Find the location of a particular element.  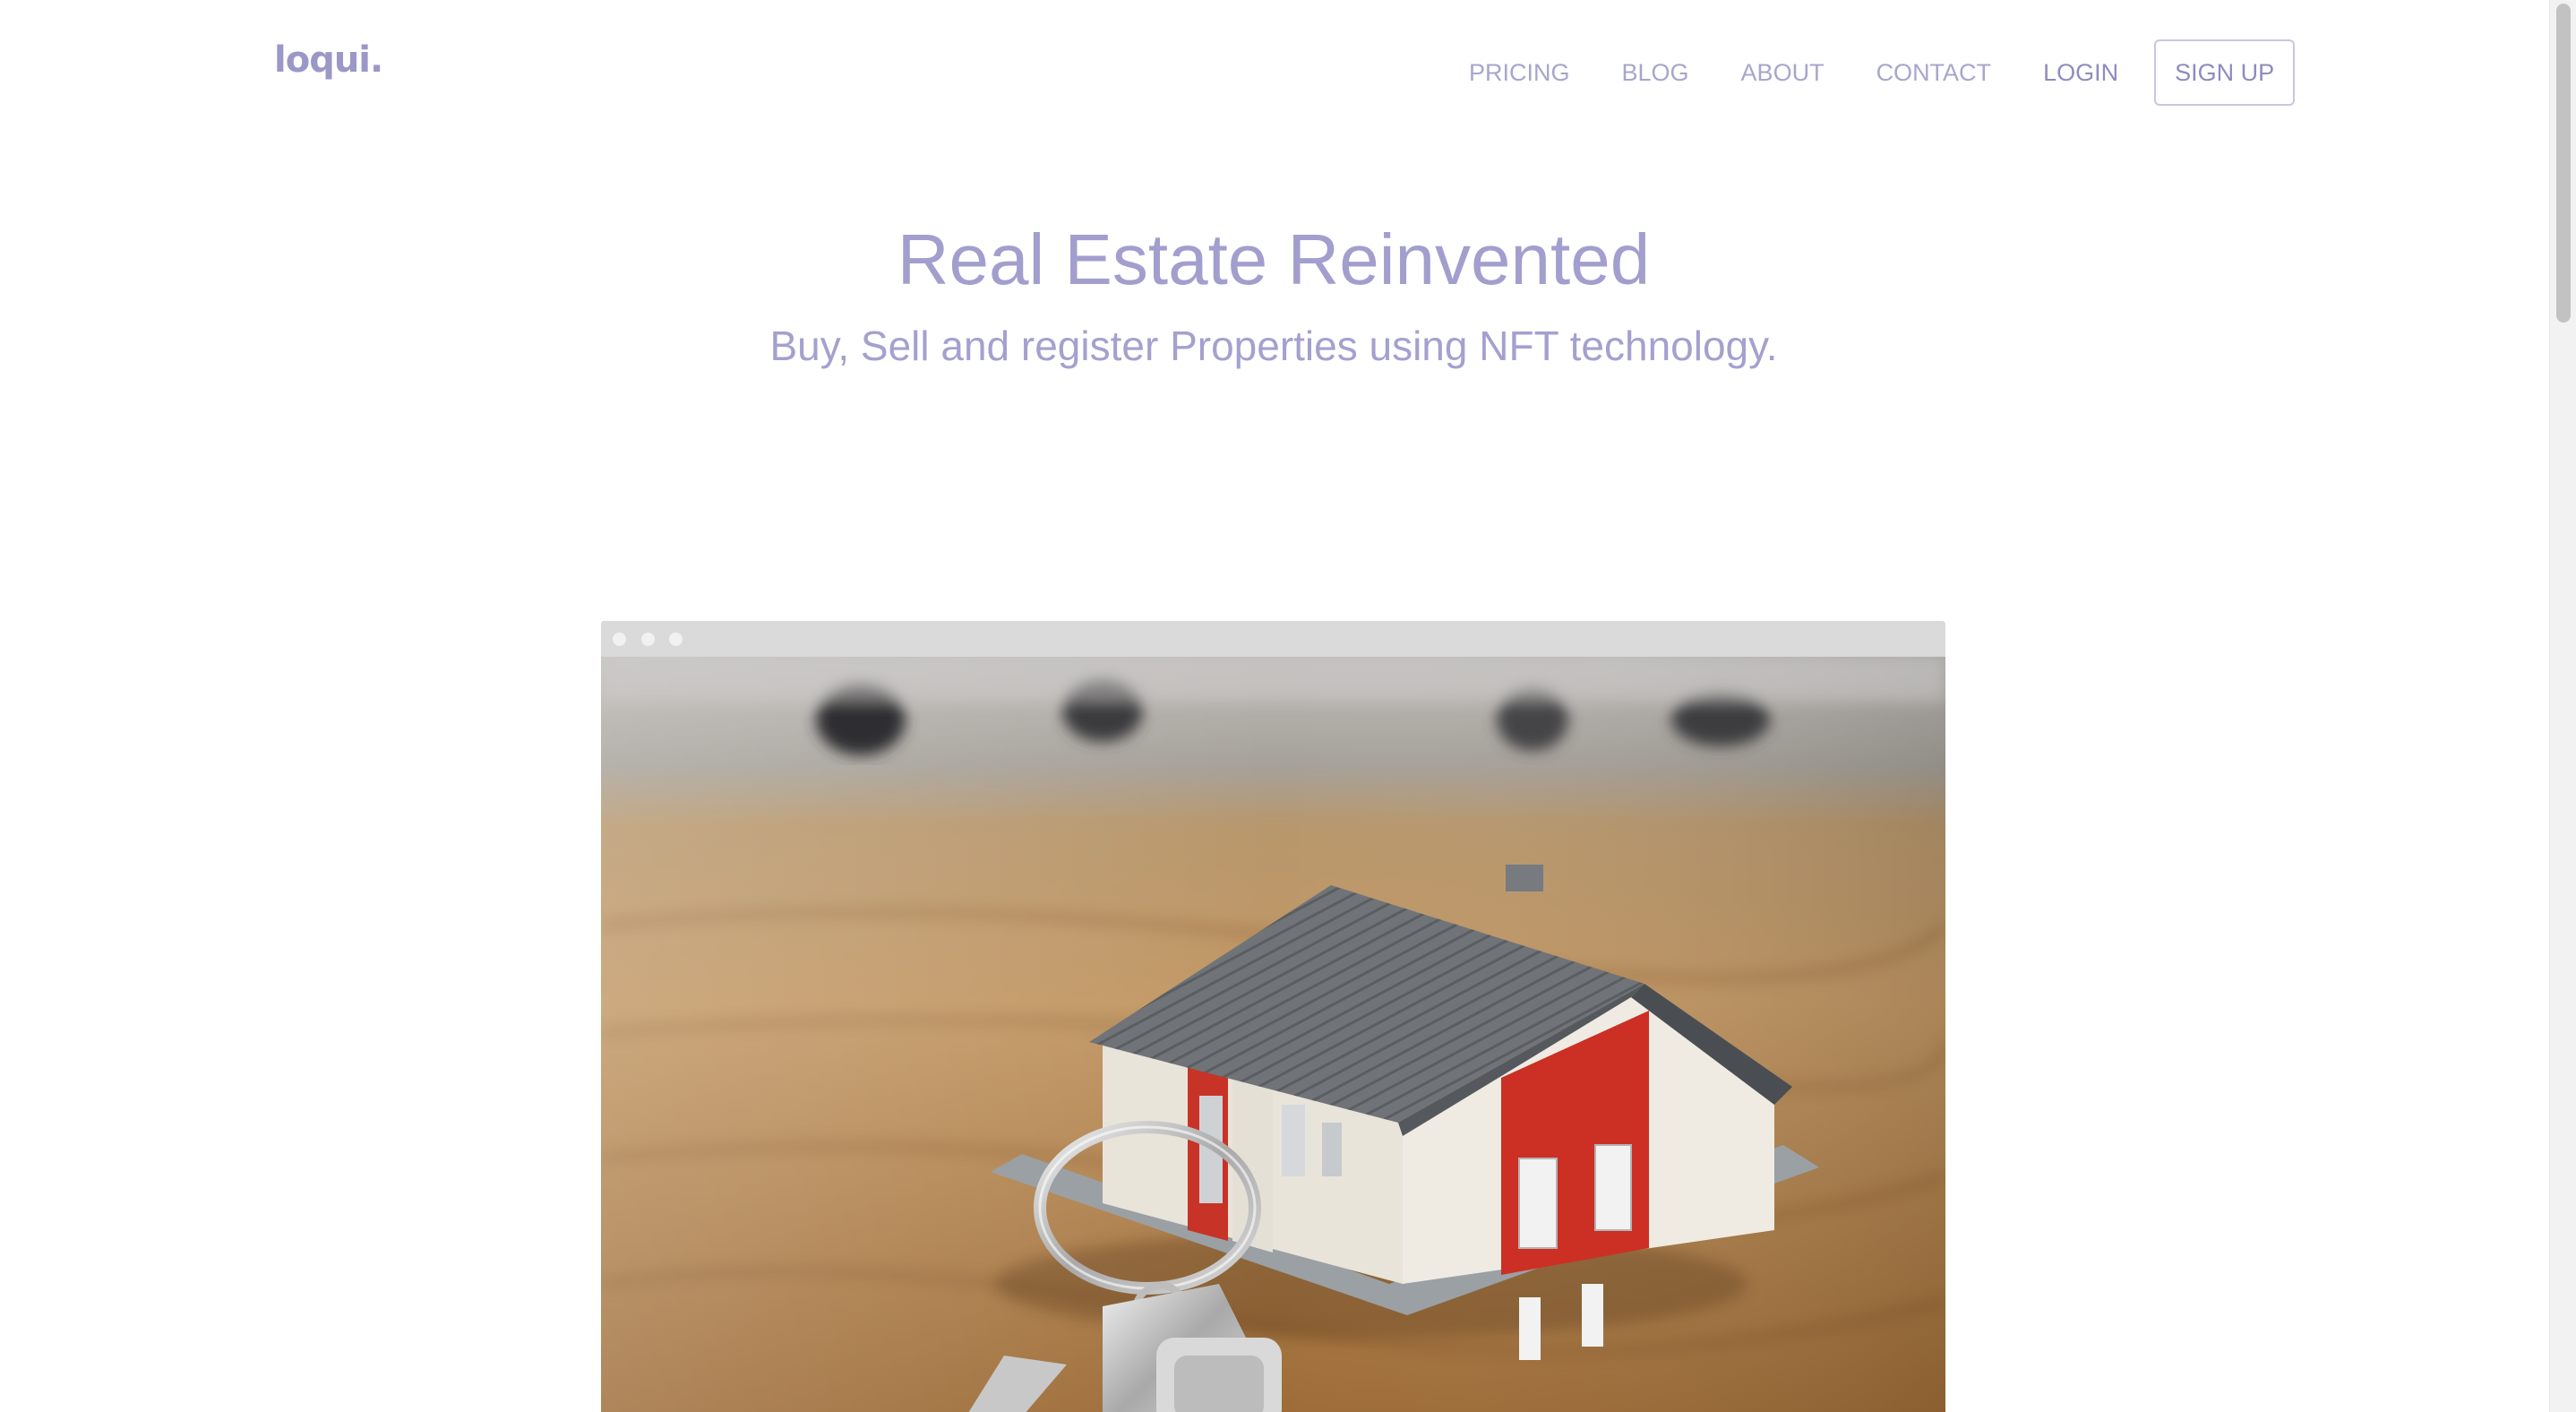

scrollbar-thumb is located at coordinates (2563, 163).